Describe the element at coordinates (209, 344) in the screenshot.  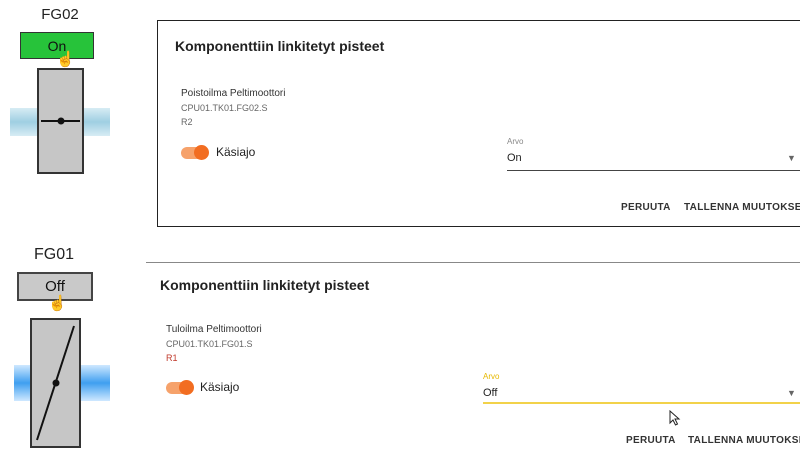
I see `point-id: CPU01.TK01.FG01.S` at that location.